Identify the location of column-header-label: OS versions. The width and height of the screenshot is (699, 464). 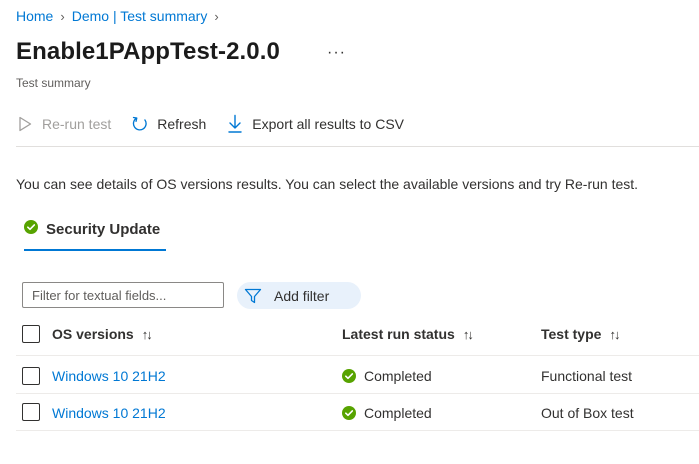
(93, 334).